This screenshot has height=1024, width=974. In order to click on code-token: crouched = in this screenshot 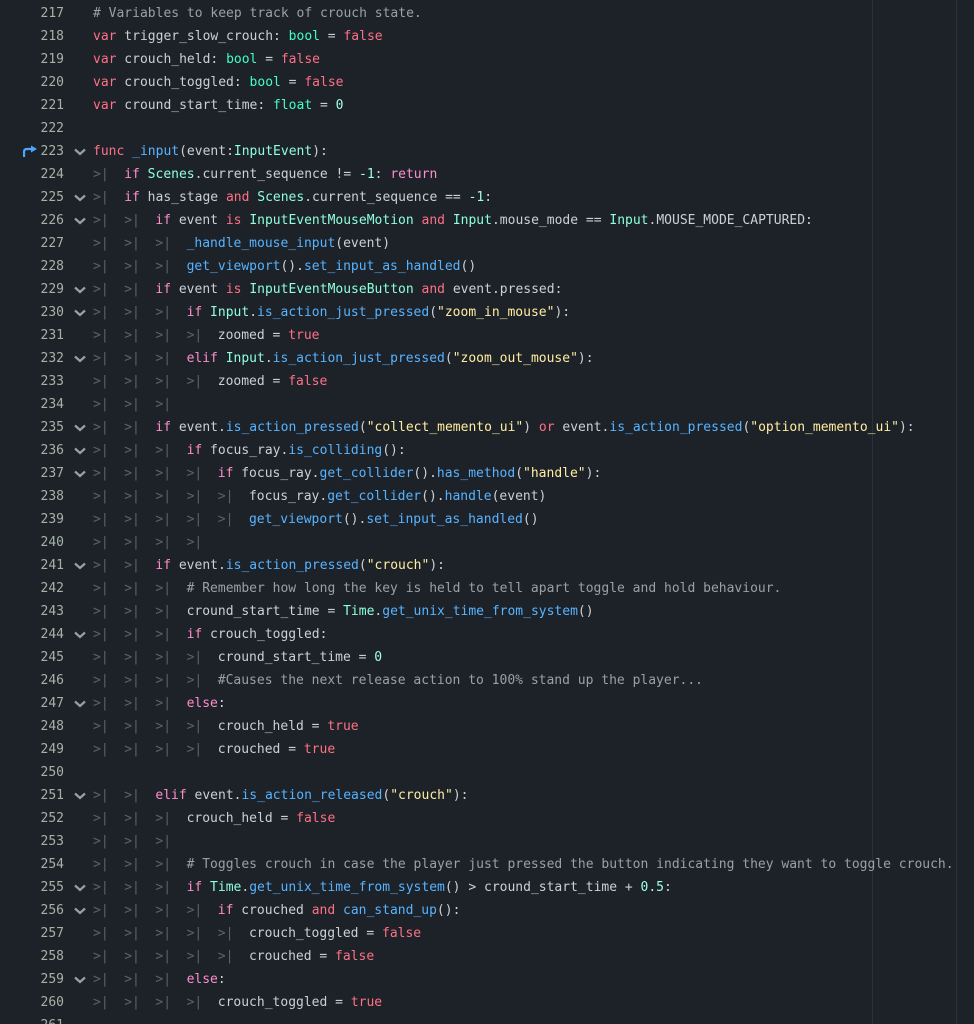, I will do `click(260, 749)`.